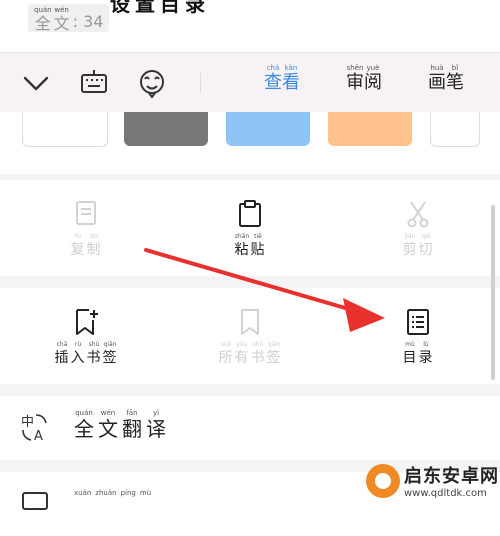  What do you see at coordinates (250, 26) in the screenshot?
I see `title-bar: quán 全 wén 文 : 34 设 置 目 录` at bounding box center [250, 26].